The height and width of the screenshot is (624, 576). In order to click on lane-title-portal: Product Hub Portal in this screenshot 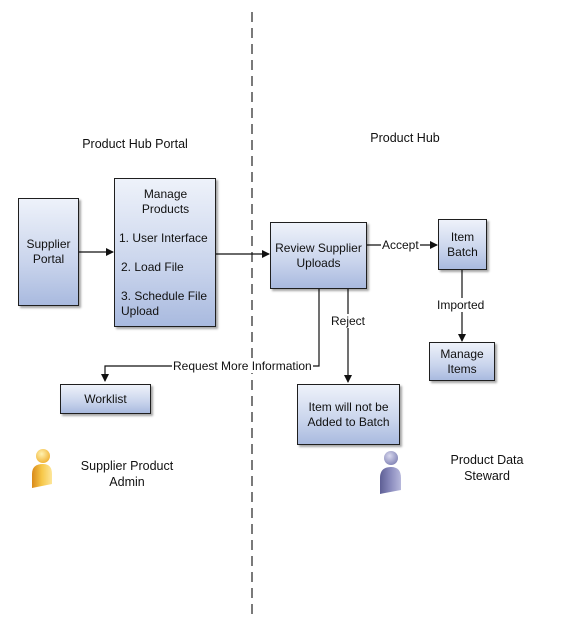, I will do `click(135, 144)`.